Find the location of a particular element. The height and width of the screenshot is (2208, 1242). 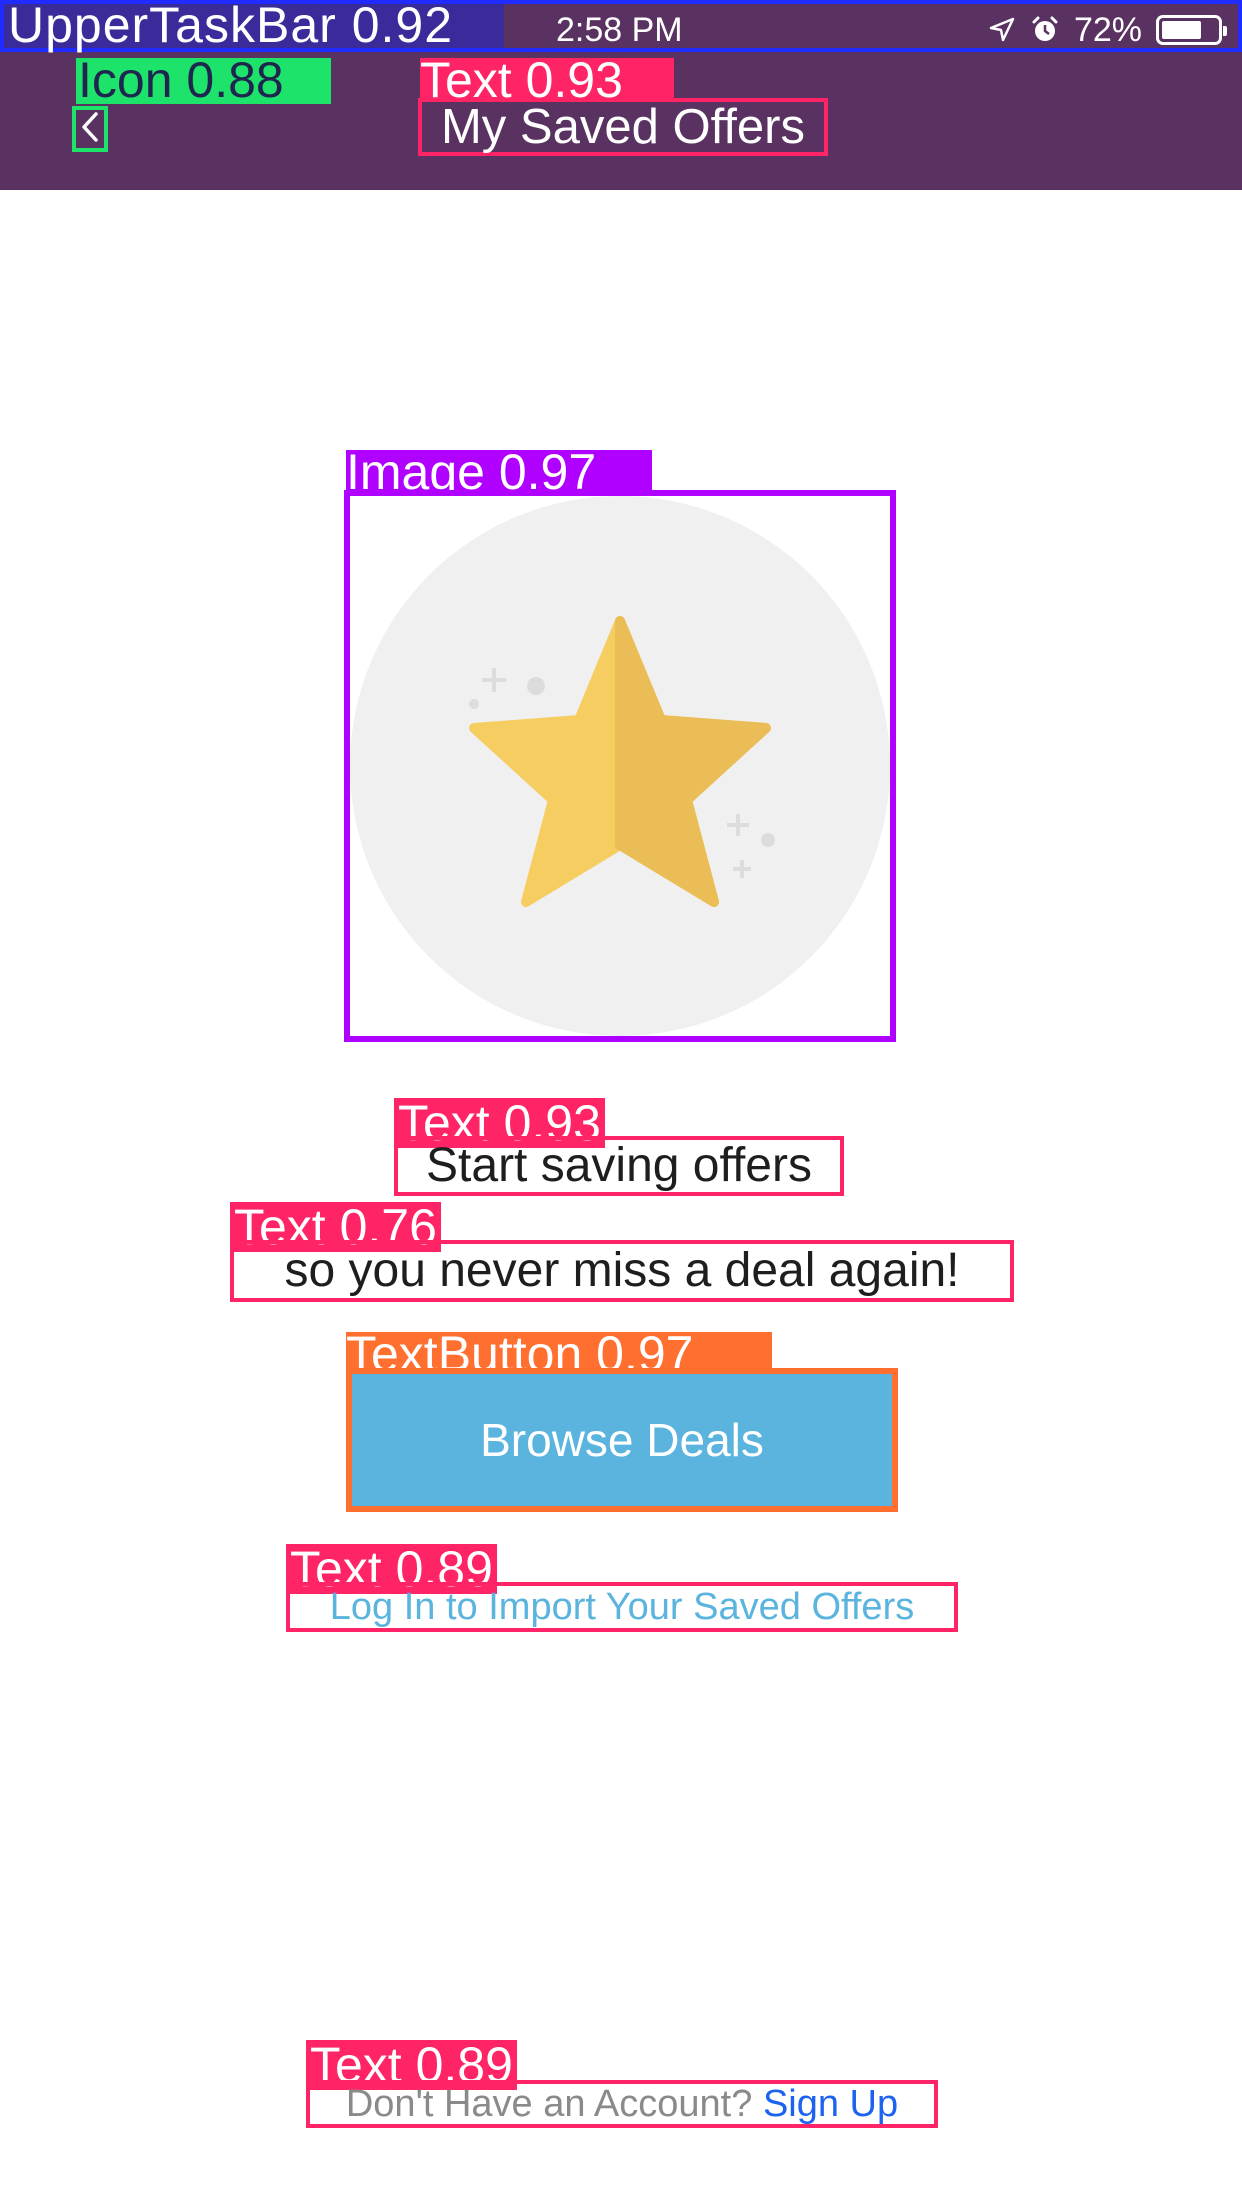

chevron-left-icon is located at coordinates (90, 129).